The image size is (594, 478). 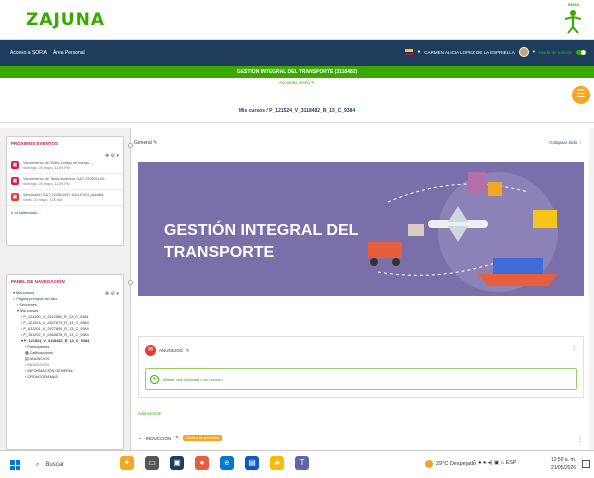 What do you see at coordinates (65, 377) in the screenshot?
I see `nav-item: › CRONOGRAMAS` at bounding box center [65, 377].